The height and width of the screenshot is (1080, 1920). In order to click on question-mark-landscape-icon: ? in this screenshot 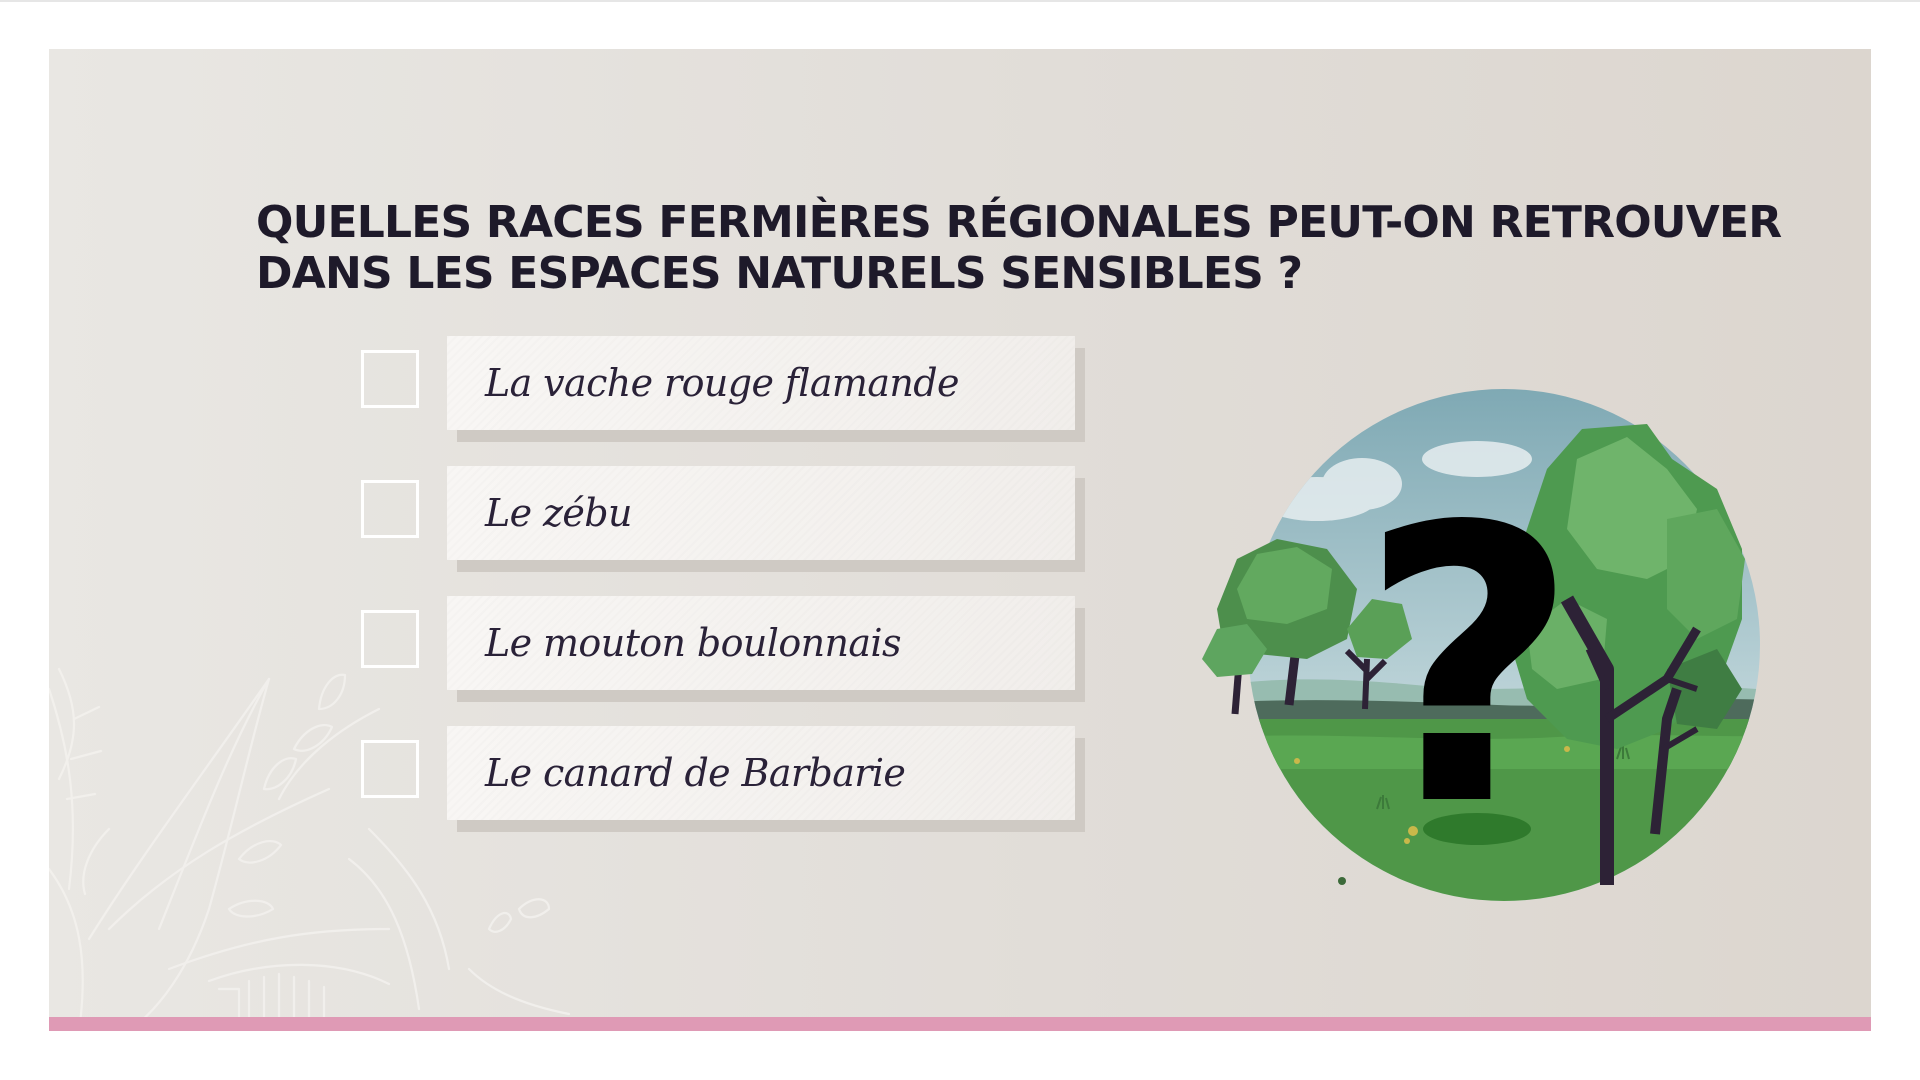, I will do `click(1481, 645)`.